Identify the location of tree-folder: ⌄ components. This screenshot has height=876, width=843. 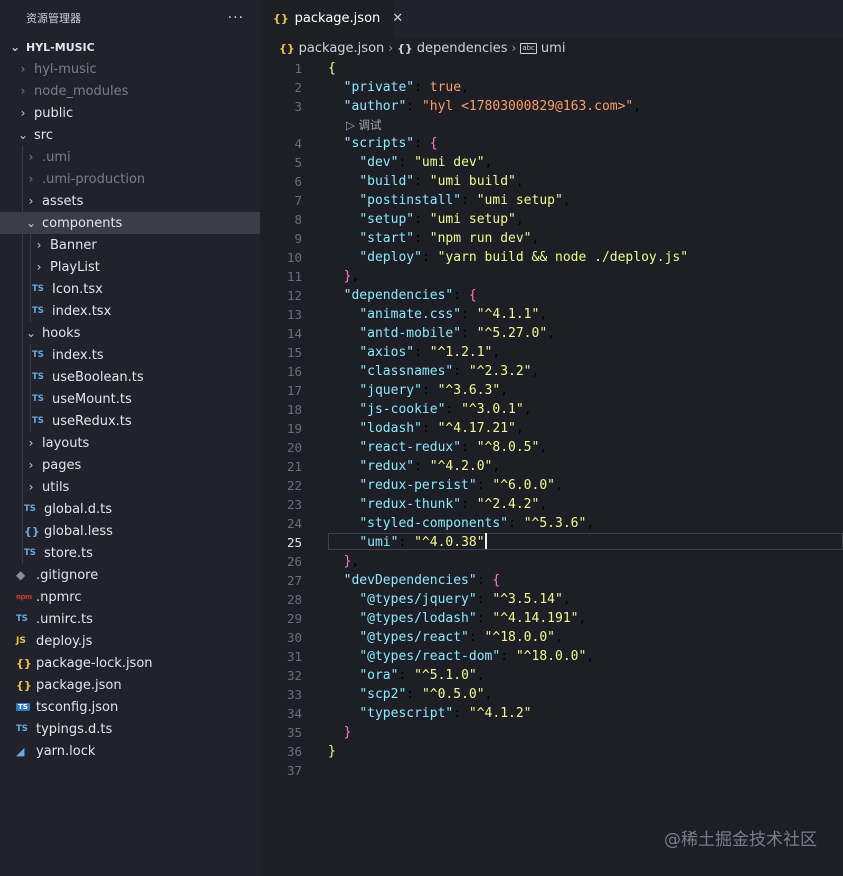
(130, 223).